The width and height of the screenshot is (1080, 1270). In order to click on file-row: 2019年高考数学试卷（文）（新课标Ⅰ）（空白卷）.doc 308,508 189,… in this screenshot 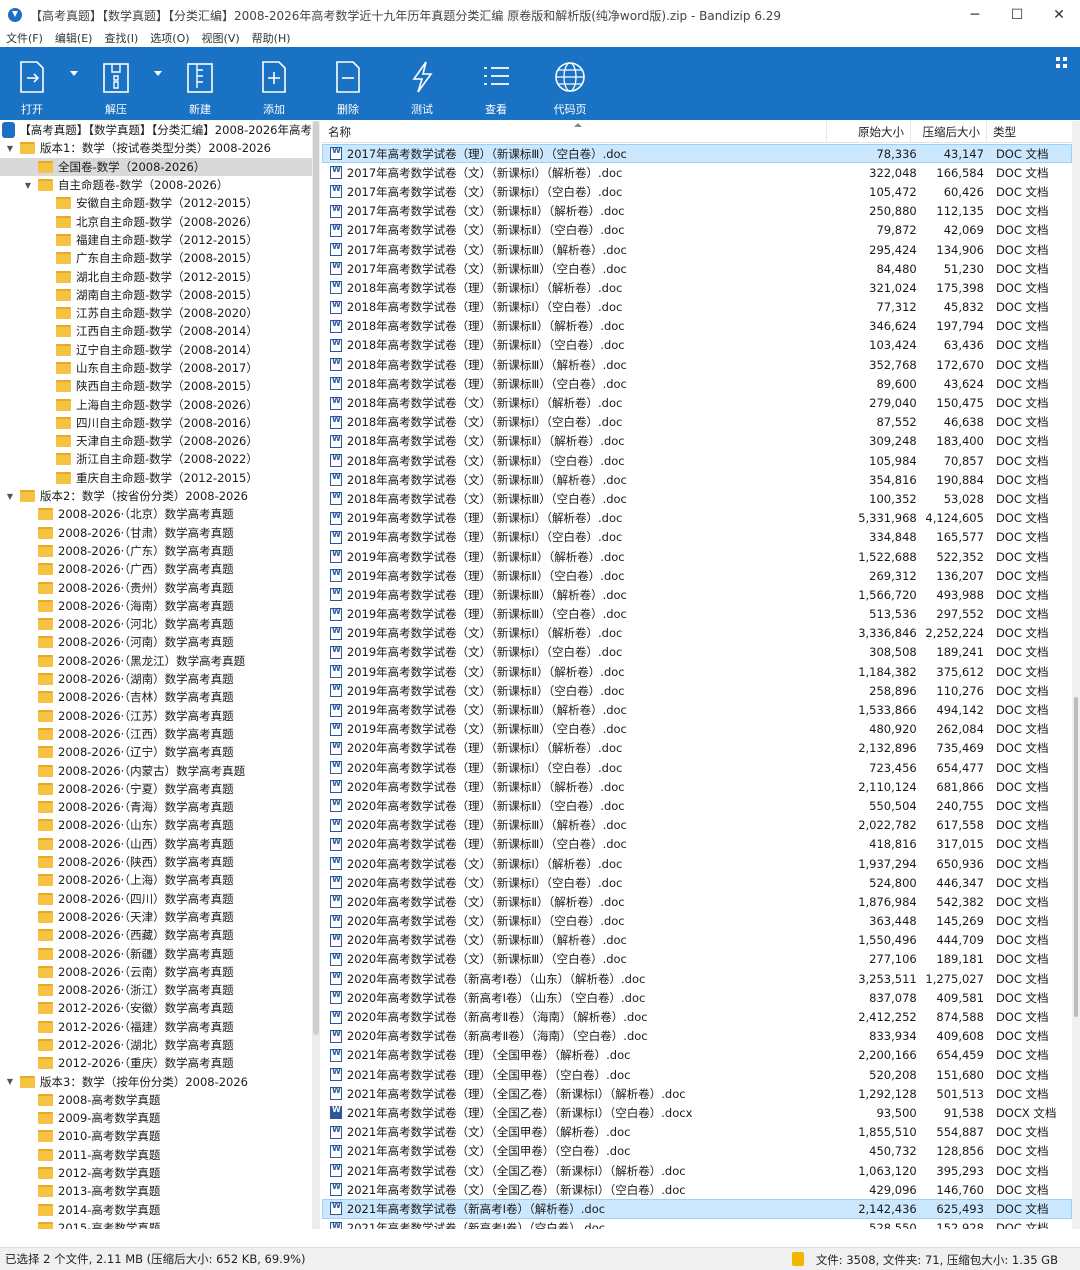, I will do `click(697, 652)`.